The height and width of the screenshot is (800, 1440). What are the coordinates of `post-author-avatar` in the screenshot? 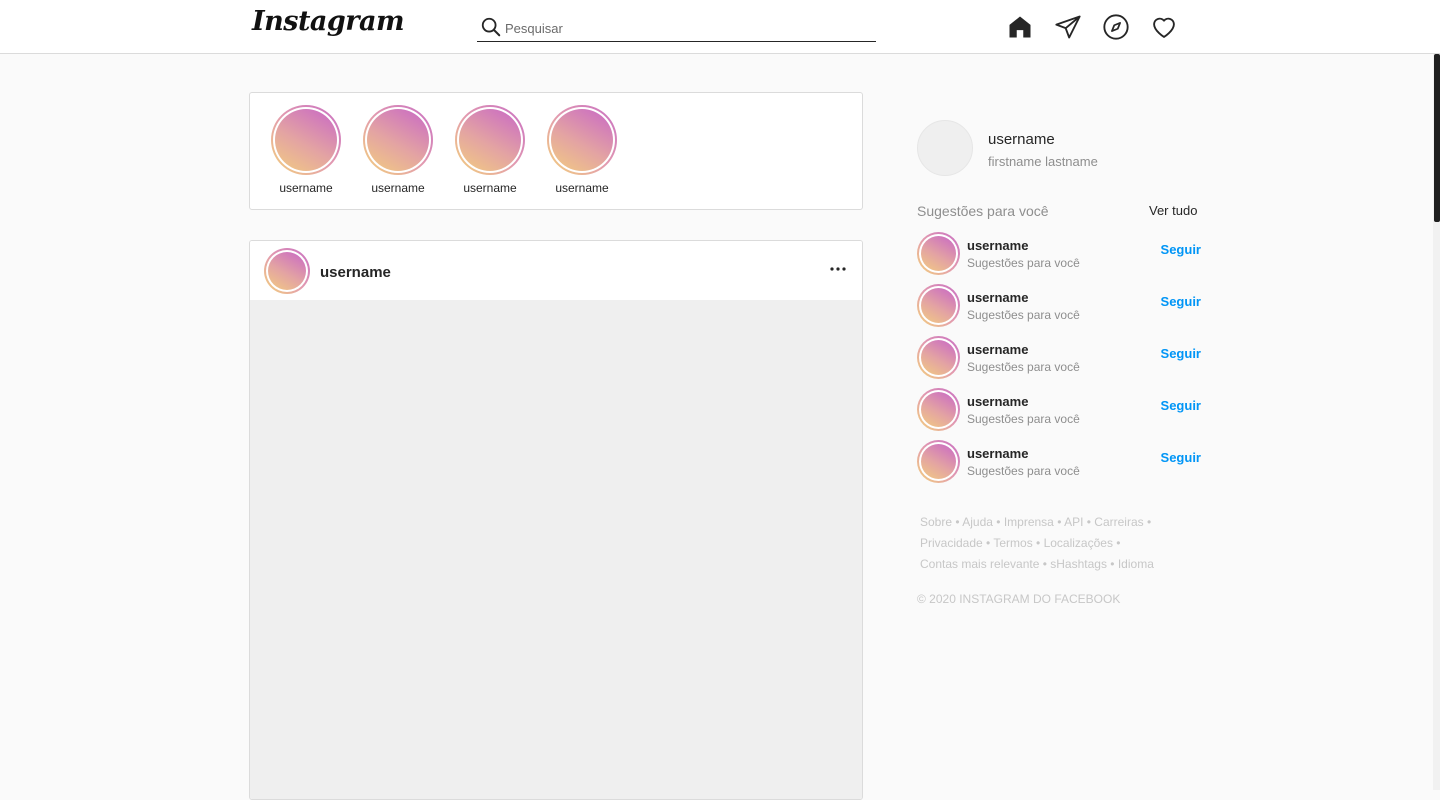 It's located at (287, 271).